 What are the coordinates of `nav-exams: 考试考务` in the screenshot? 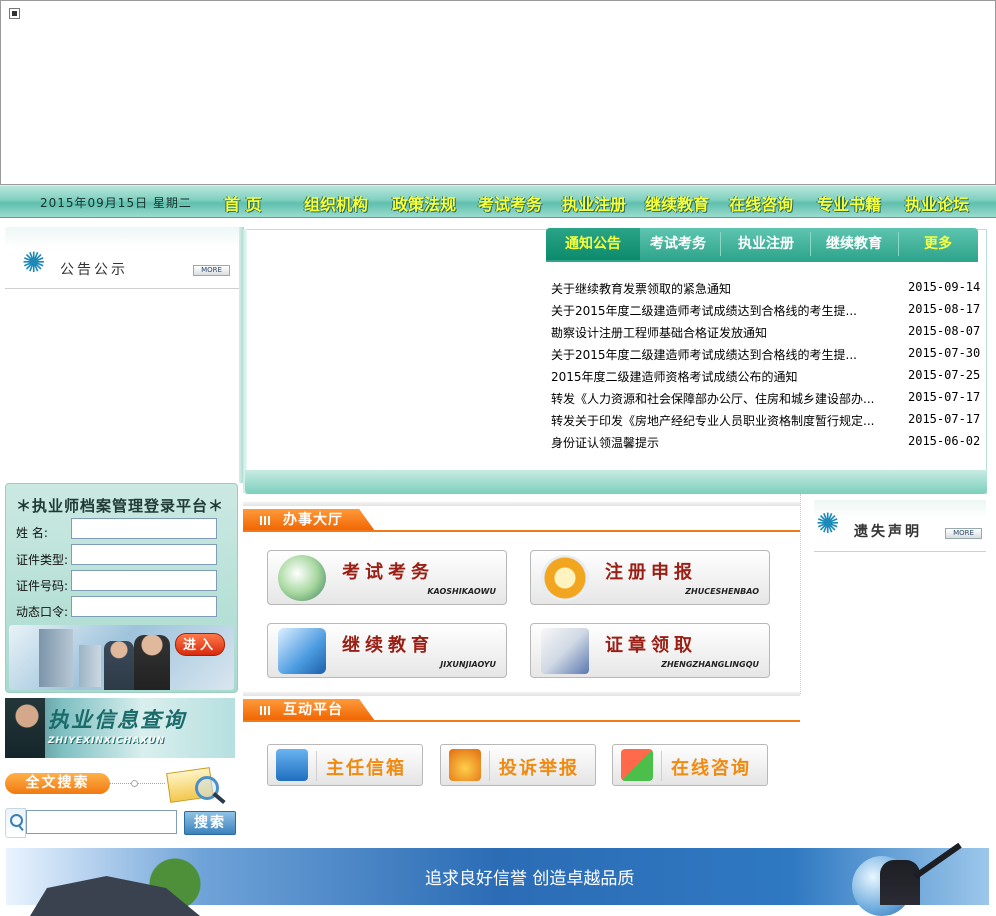 It's located at (510, 203).